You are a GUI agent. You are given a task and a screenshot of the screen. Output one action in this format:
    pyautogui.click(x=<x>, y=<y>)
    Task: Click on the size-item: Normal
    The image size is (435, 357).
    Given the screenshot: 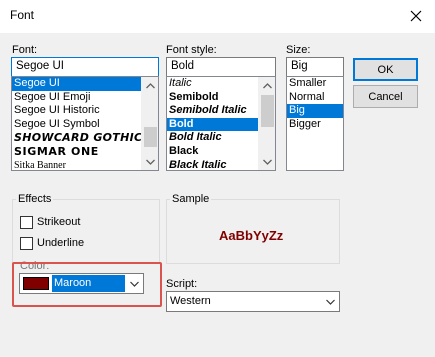 What is the action you would take?
    pyautogui.click(x=315, y=98)
    